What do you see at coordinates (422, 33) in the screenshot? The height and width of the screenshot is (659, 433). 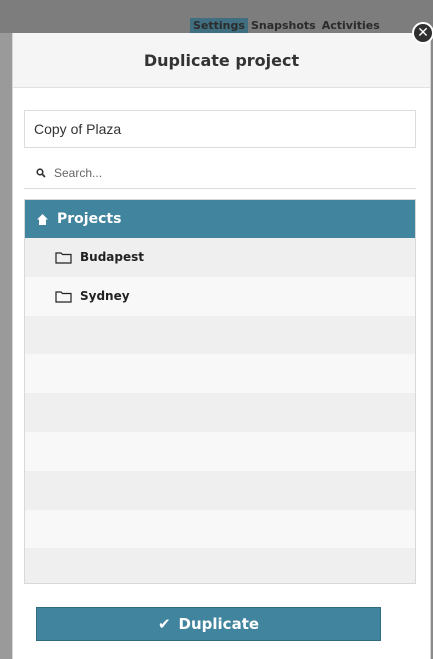 I see `close-icon: ✕` at bounding box center [422, 33].